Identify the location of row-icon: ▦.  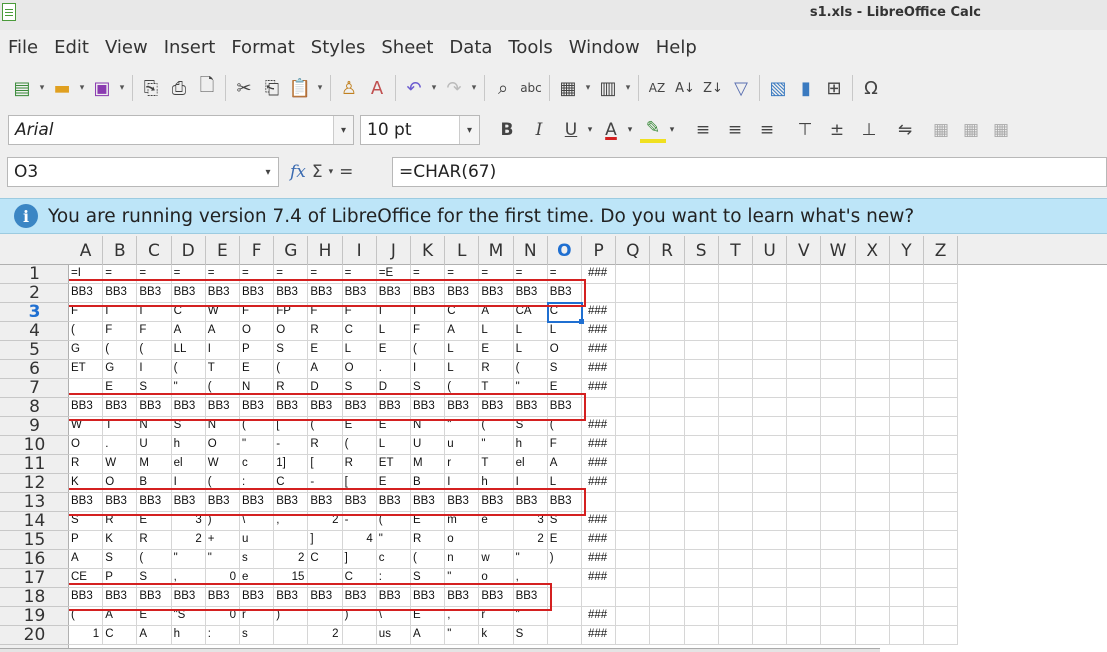
(568, 88).